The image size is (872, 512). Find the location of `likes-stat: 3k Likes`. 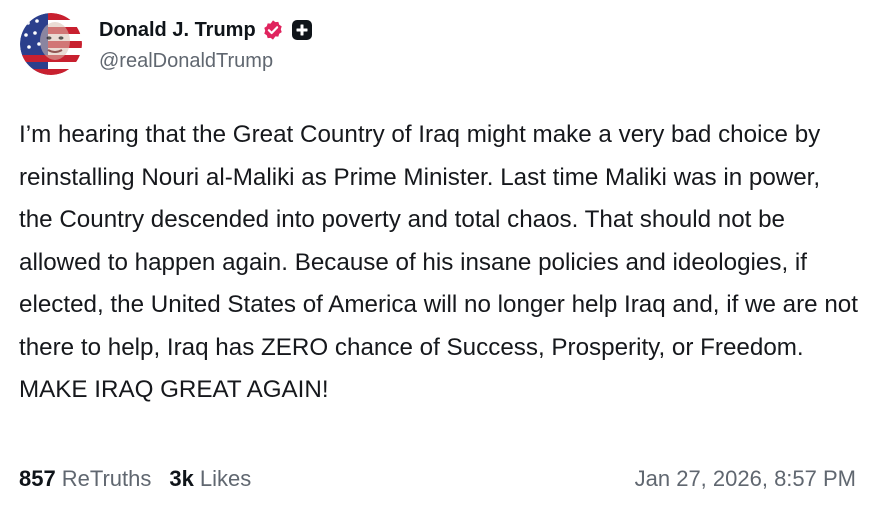

likes-stat: 3k Likes is located at coordinates (210, 479).